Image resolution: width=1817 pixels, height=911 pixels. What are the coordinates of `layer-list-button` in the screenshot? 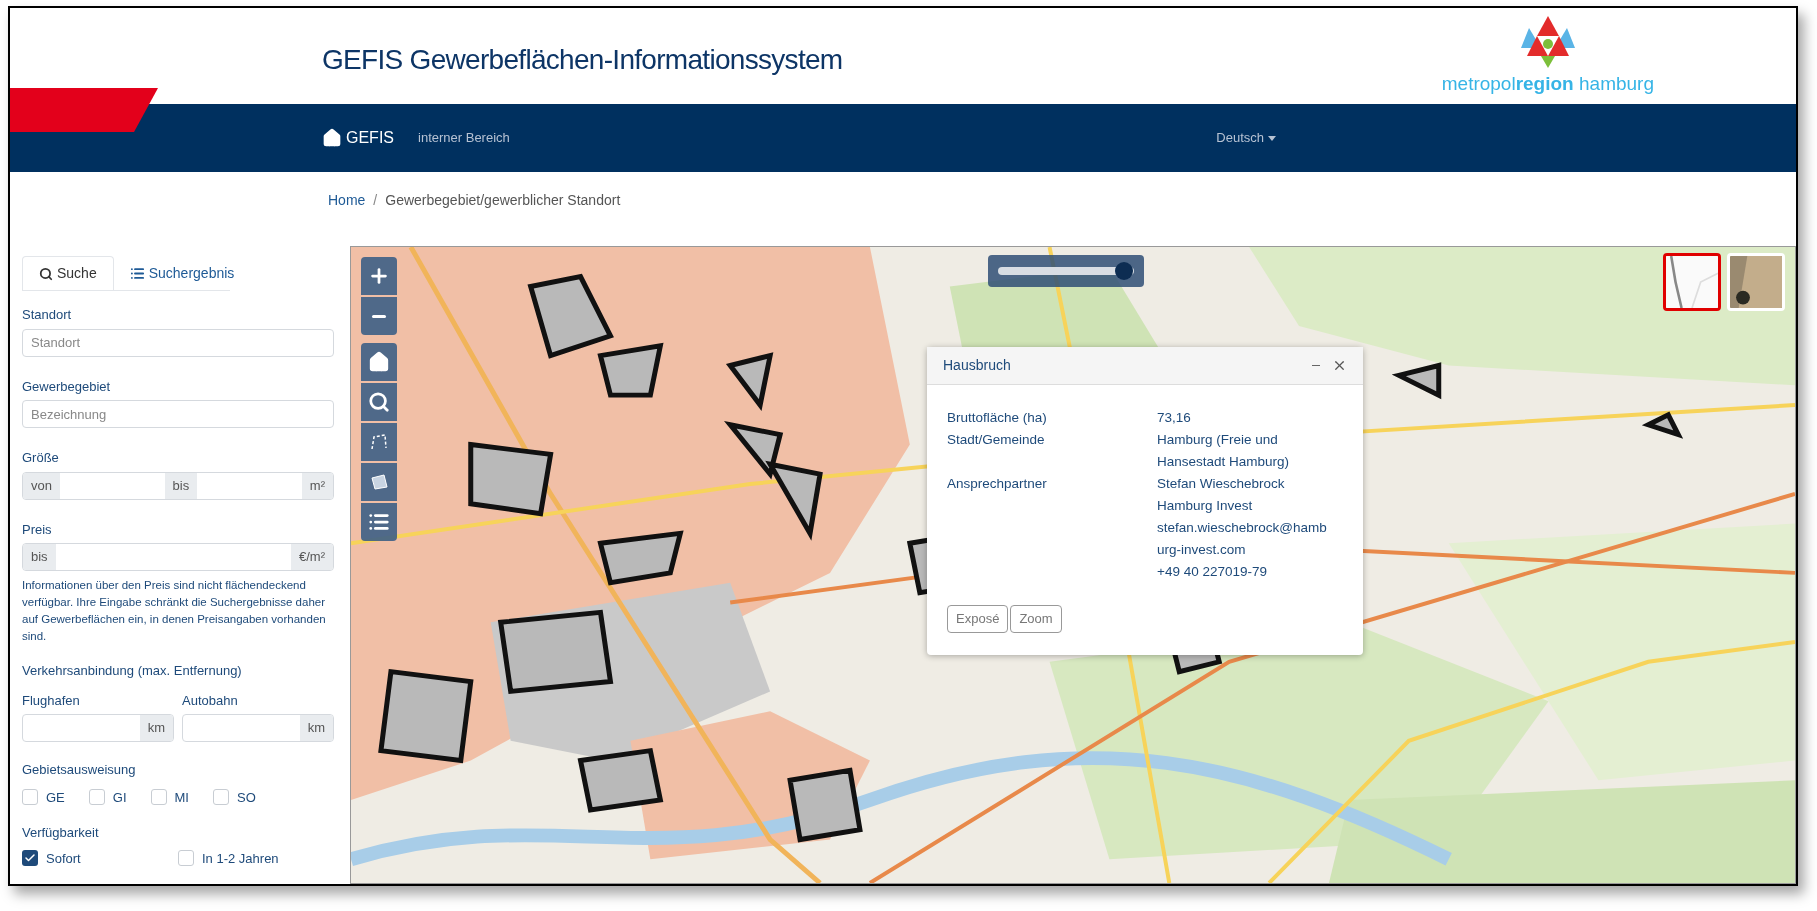 It's located at (379, 522).